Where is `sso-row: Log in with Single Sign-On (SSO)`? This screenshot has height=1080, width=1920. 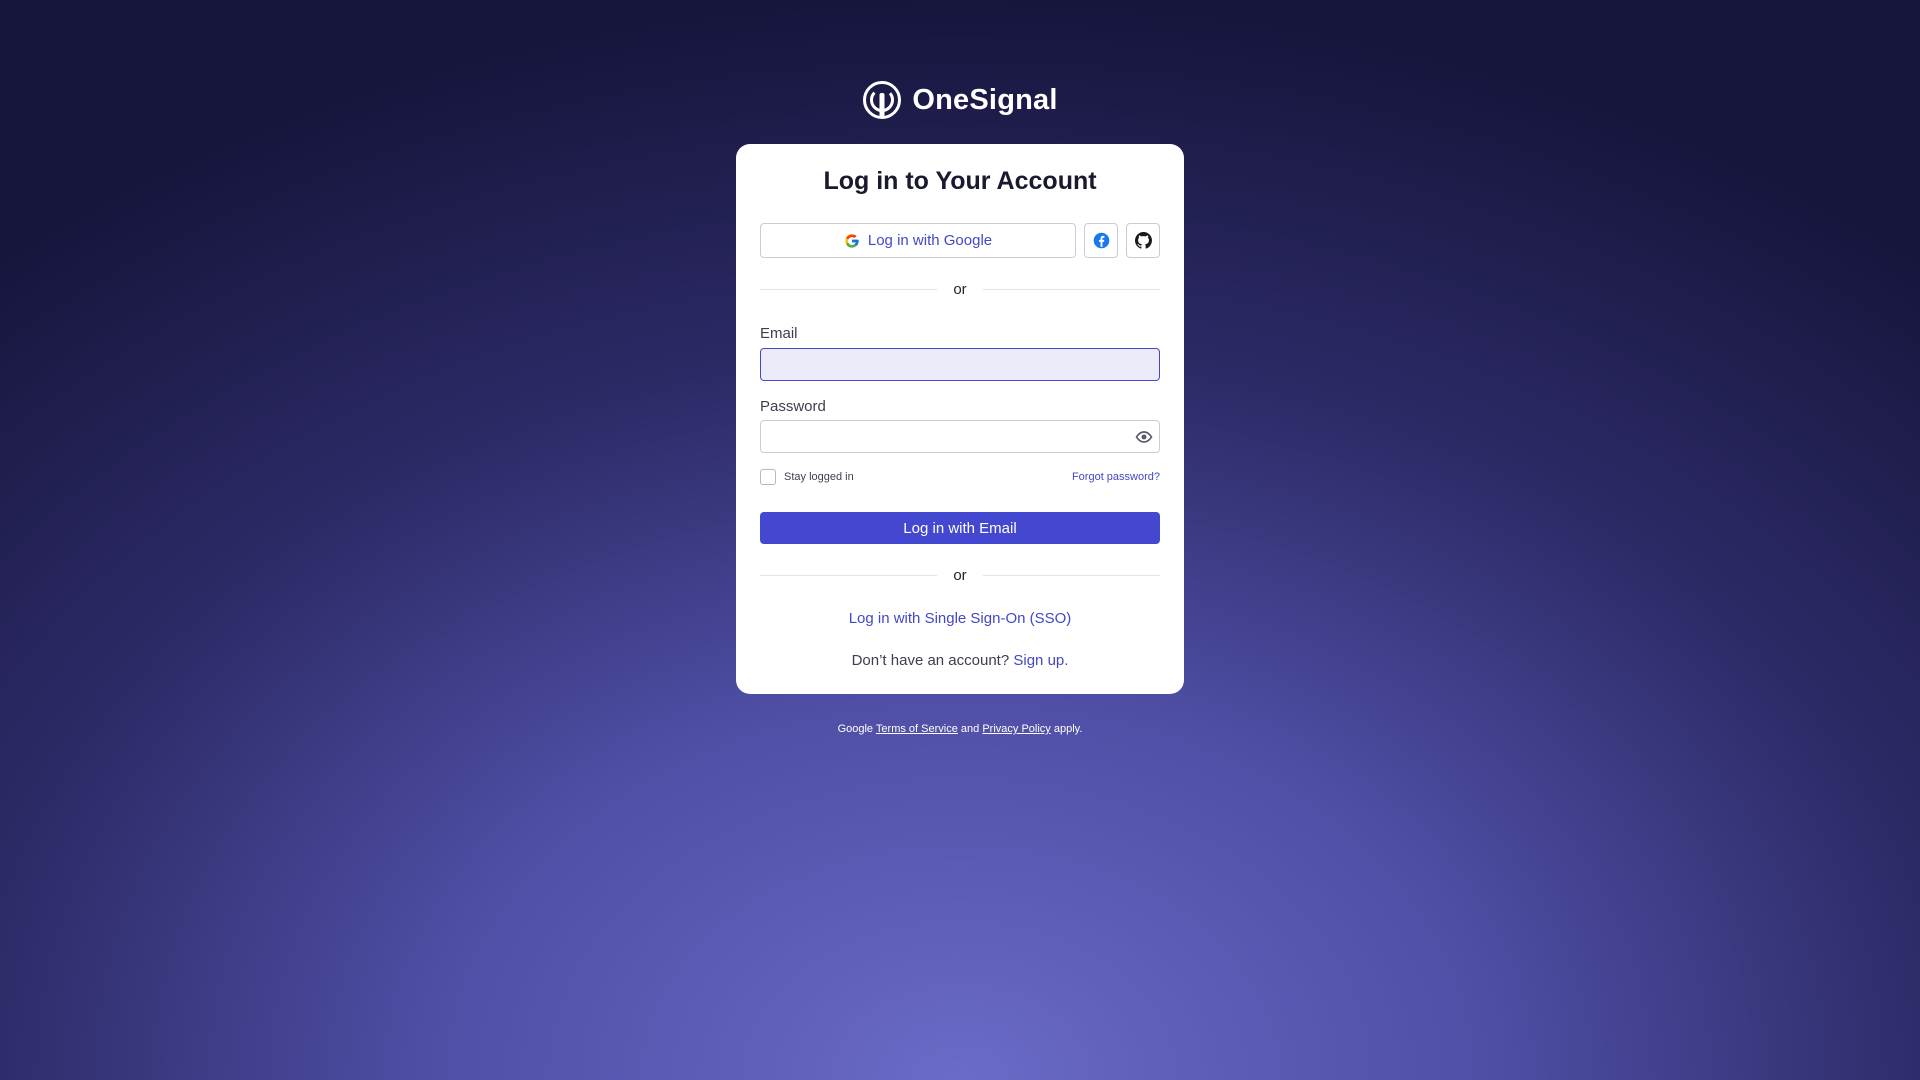
sso-row: Log in with Single Sign-On (SSO) is located at coordinates (960, 618).